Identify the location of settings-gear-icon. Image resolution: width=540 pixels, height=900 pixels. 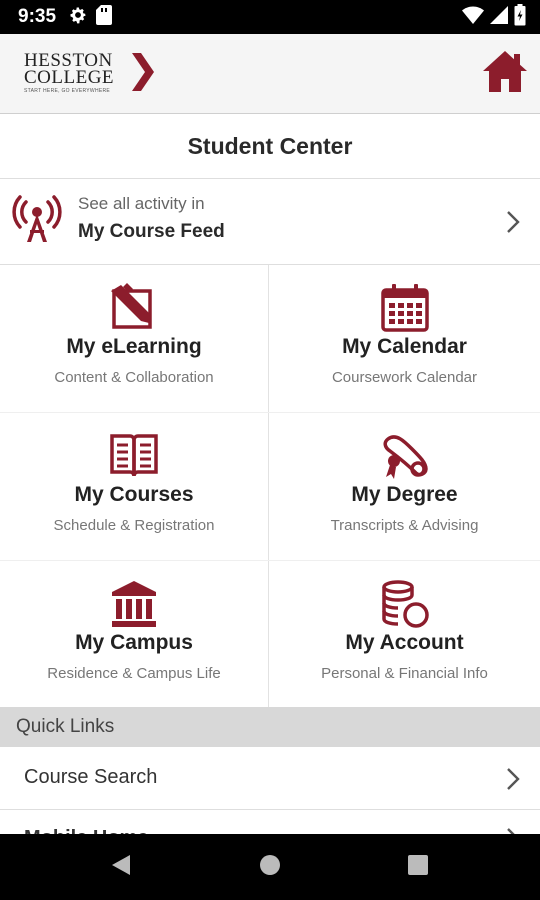
(78, 17).